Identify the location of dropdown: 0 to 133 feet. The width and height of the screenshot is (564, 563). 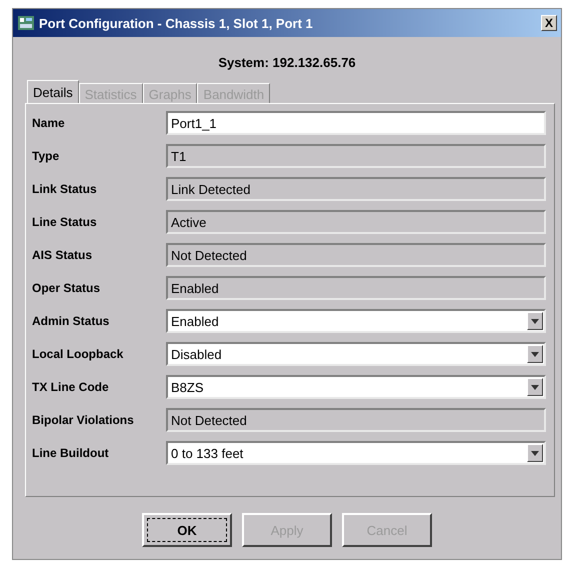
(356, 453).